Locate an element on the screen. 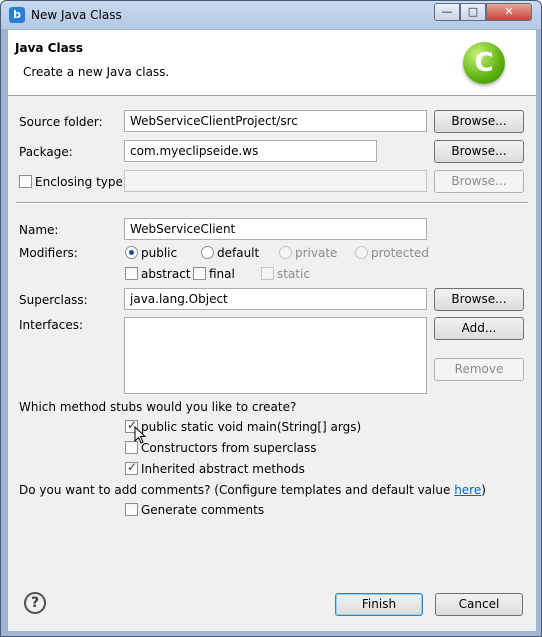 This screenshot has height=637, width=542. constructors-label: Constructors from superclass is located at coordinates (229, 448).